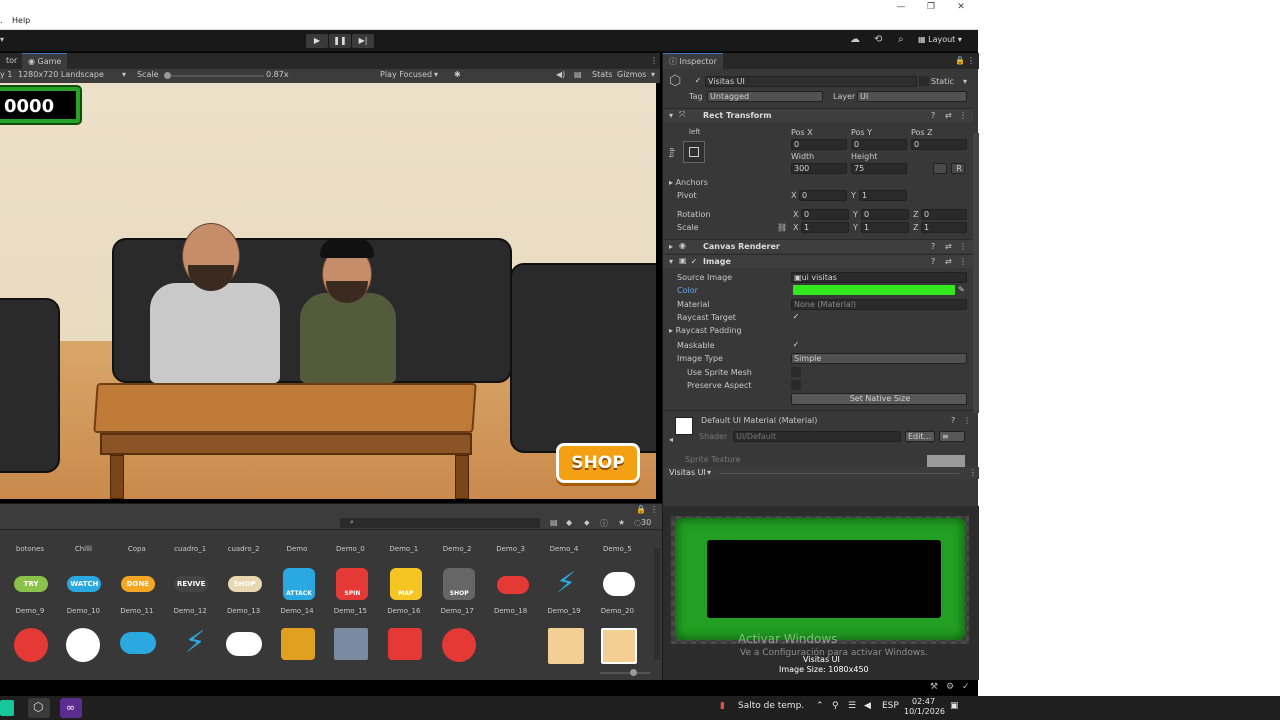 This screenshot has height=720, width=1280. Describe the element at coordinates (566, 584) in the screenshot. I see `asset-thumbnail: ⚡` at that location.